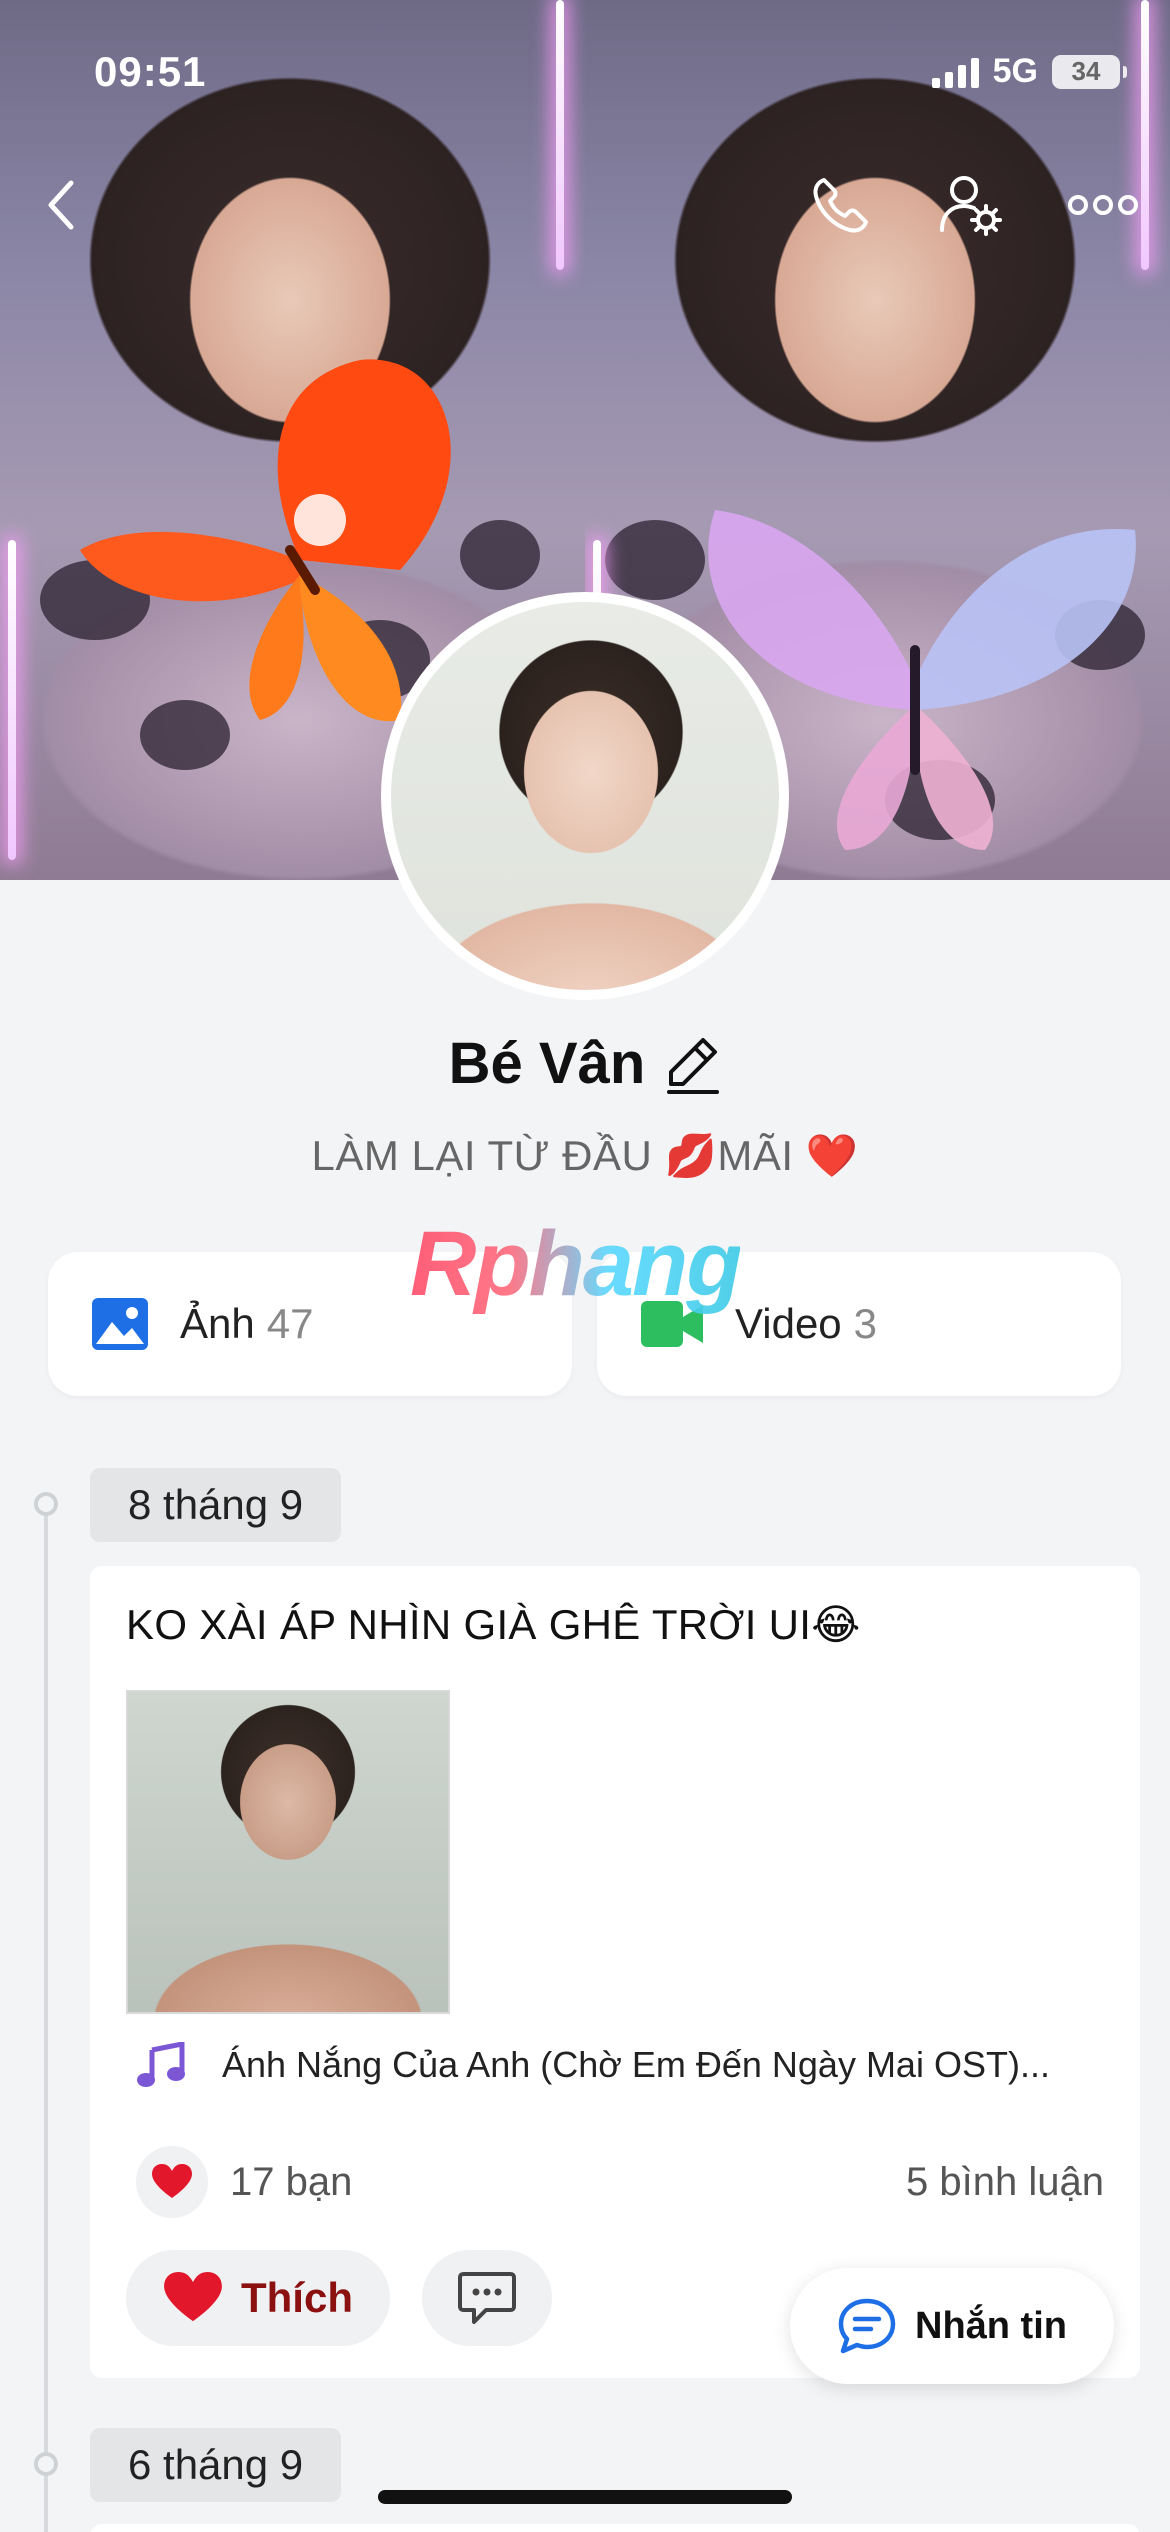 Image resolution: width=1170 pixels, height=2532 pixels. What do you see at coordinates (290, 1323) in the screenshot?
I see `photos-count: 47` at bounding box center [290, 1323].